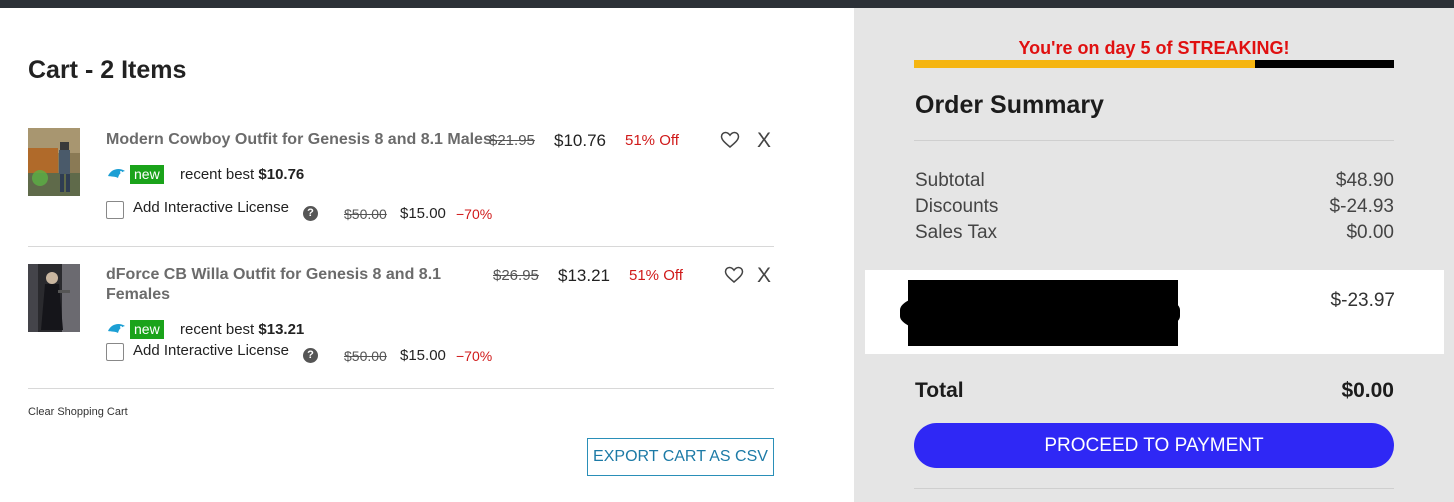 The image size is (1454, 502). What do you see at coordinates (1154, 48) in the screenshot?
I see `streak-message: You're on day 5 of STREAKING!` at bounding box center [1154, 48].